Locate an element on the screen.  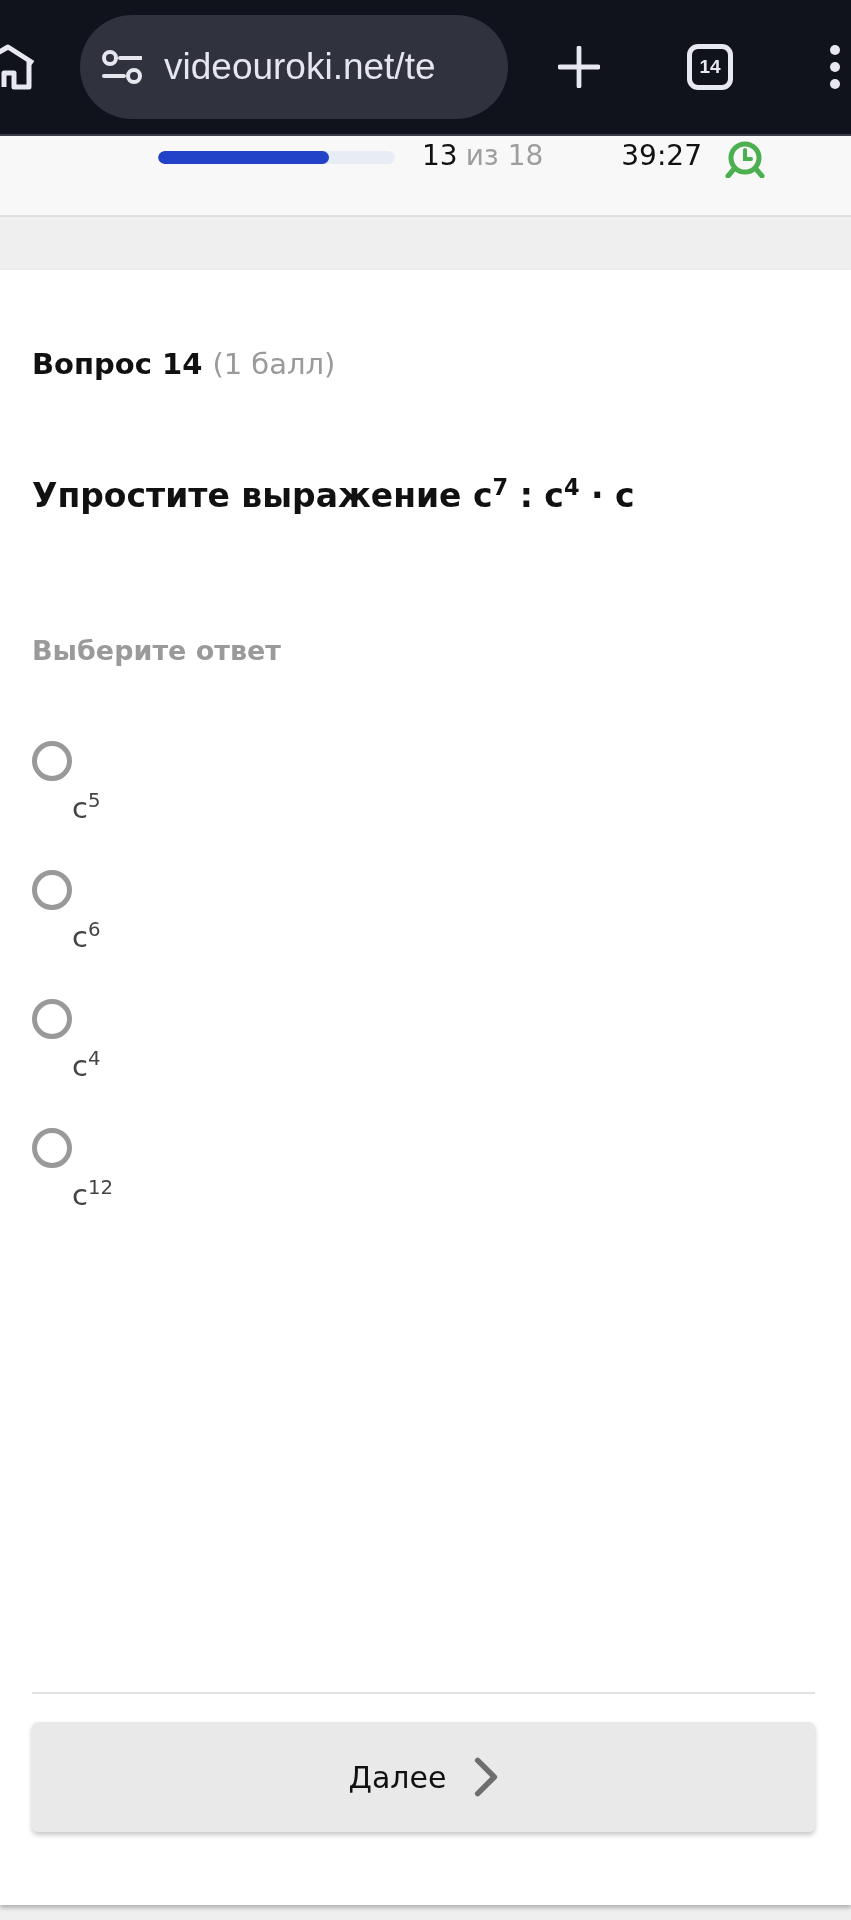
next-button: Далее is located at coordinates (423, 1777).